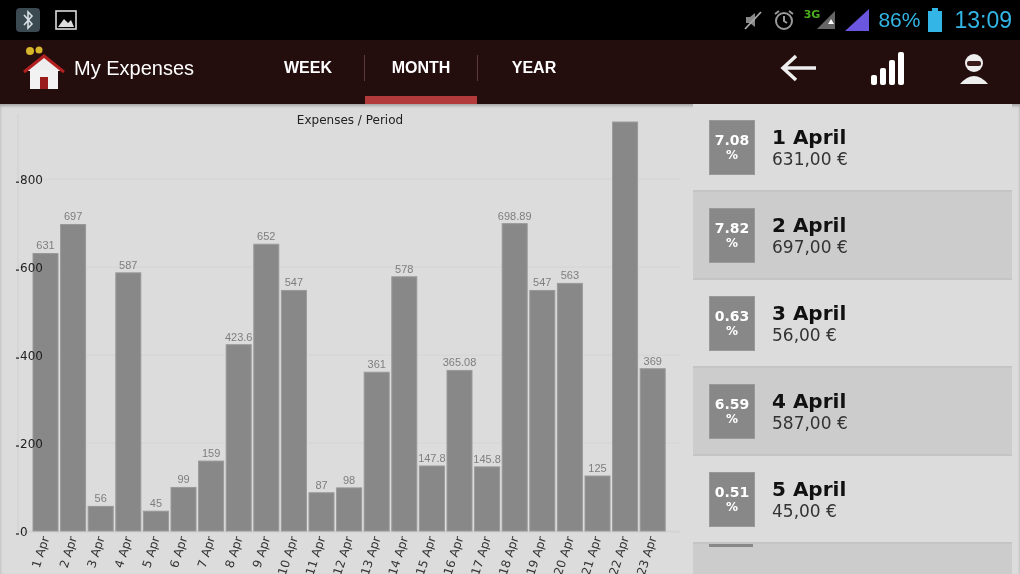  Describe the element at coordinates (261, 552) in the screenshot. I see `x-axis-label: 9 Apr` at that location.